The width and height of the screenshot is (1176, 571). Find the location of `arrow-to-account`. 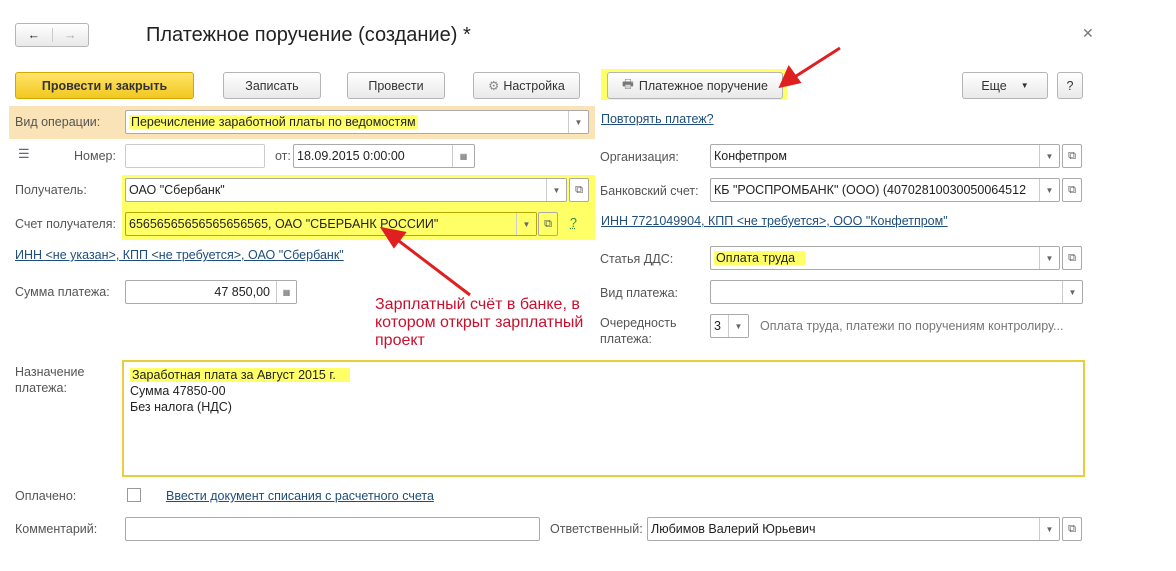

arrow-to-account is located at coordinates (432, 266).